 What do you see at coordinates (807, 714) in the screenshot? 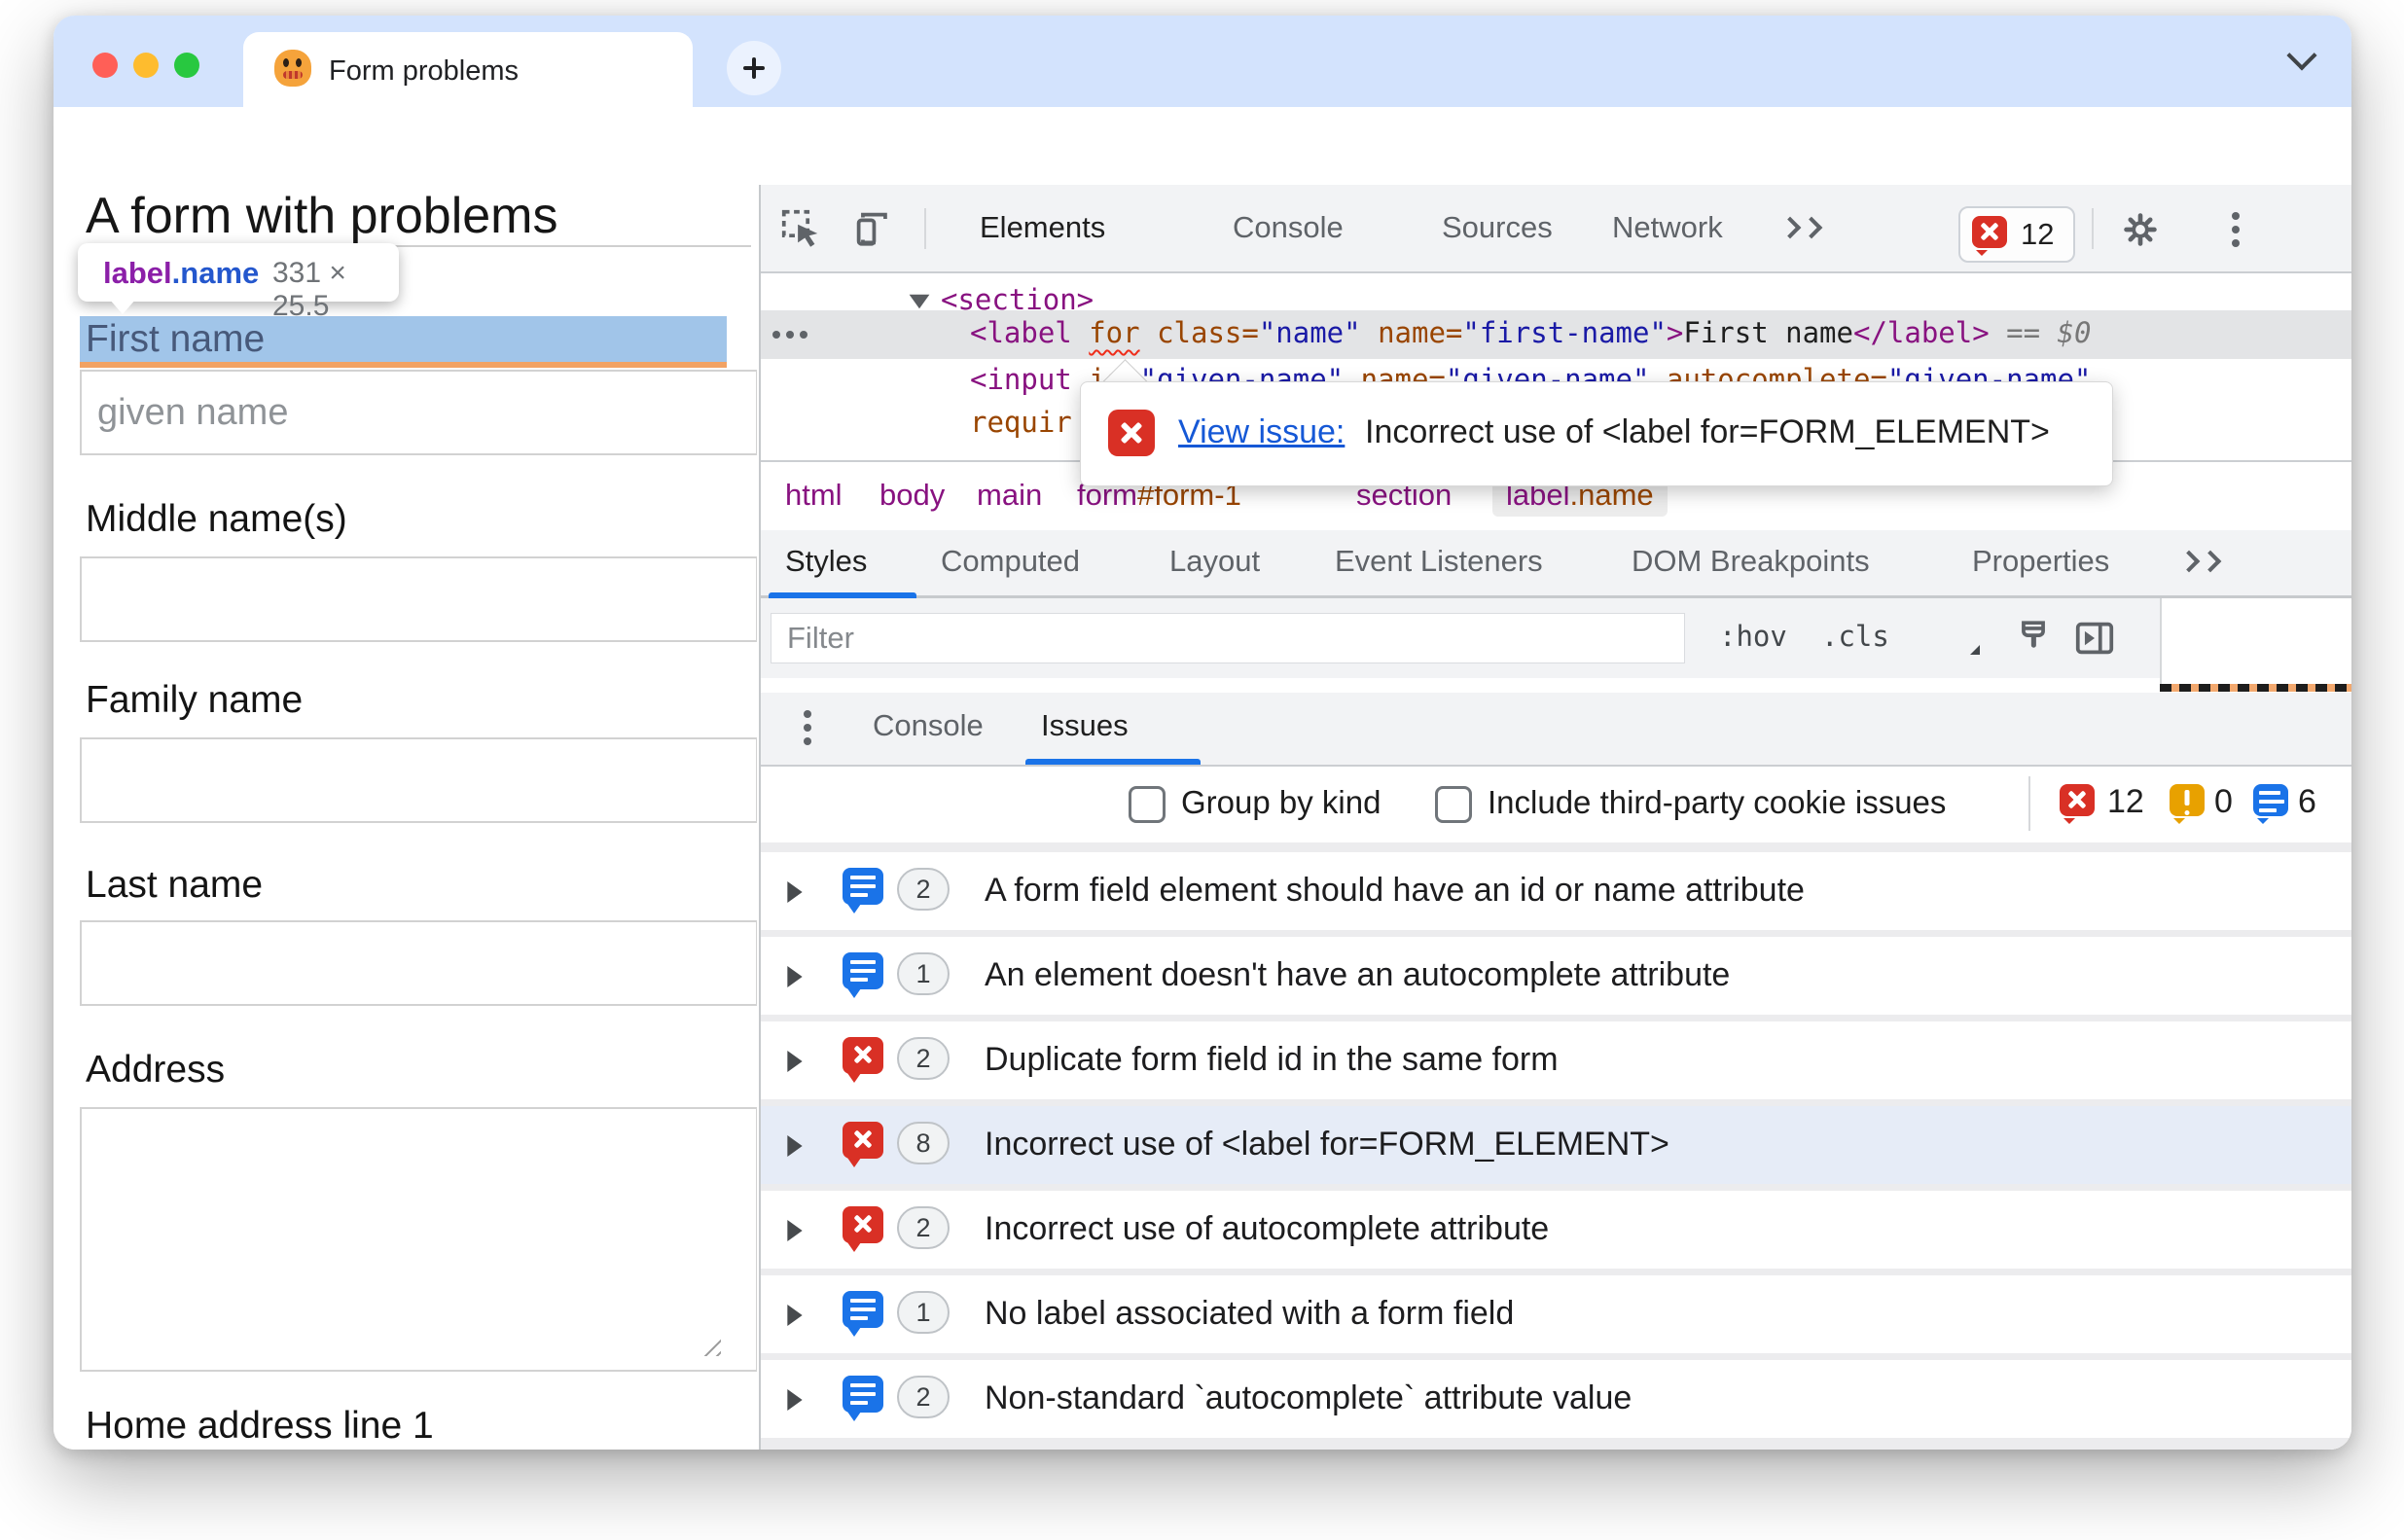
I see `drawer-menu-kebab-icon` at bounding box center [807, 714].